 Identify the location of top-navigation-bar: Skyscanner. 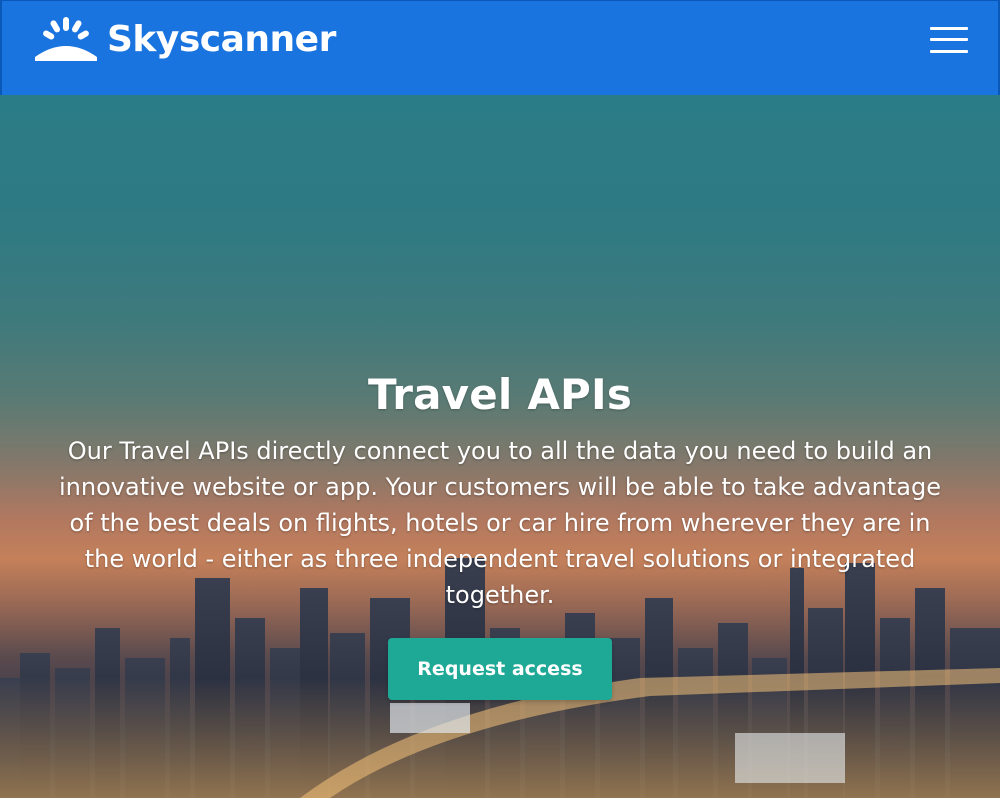
(500, 47).